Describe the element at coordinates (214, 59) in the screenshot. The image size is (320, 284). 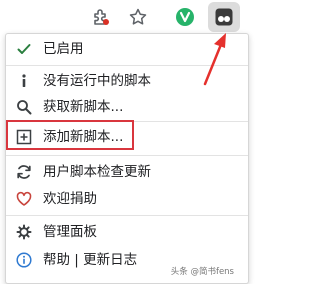
I see `annotation-arrow` at that location.